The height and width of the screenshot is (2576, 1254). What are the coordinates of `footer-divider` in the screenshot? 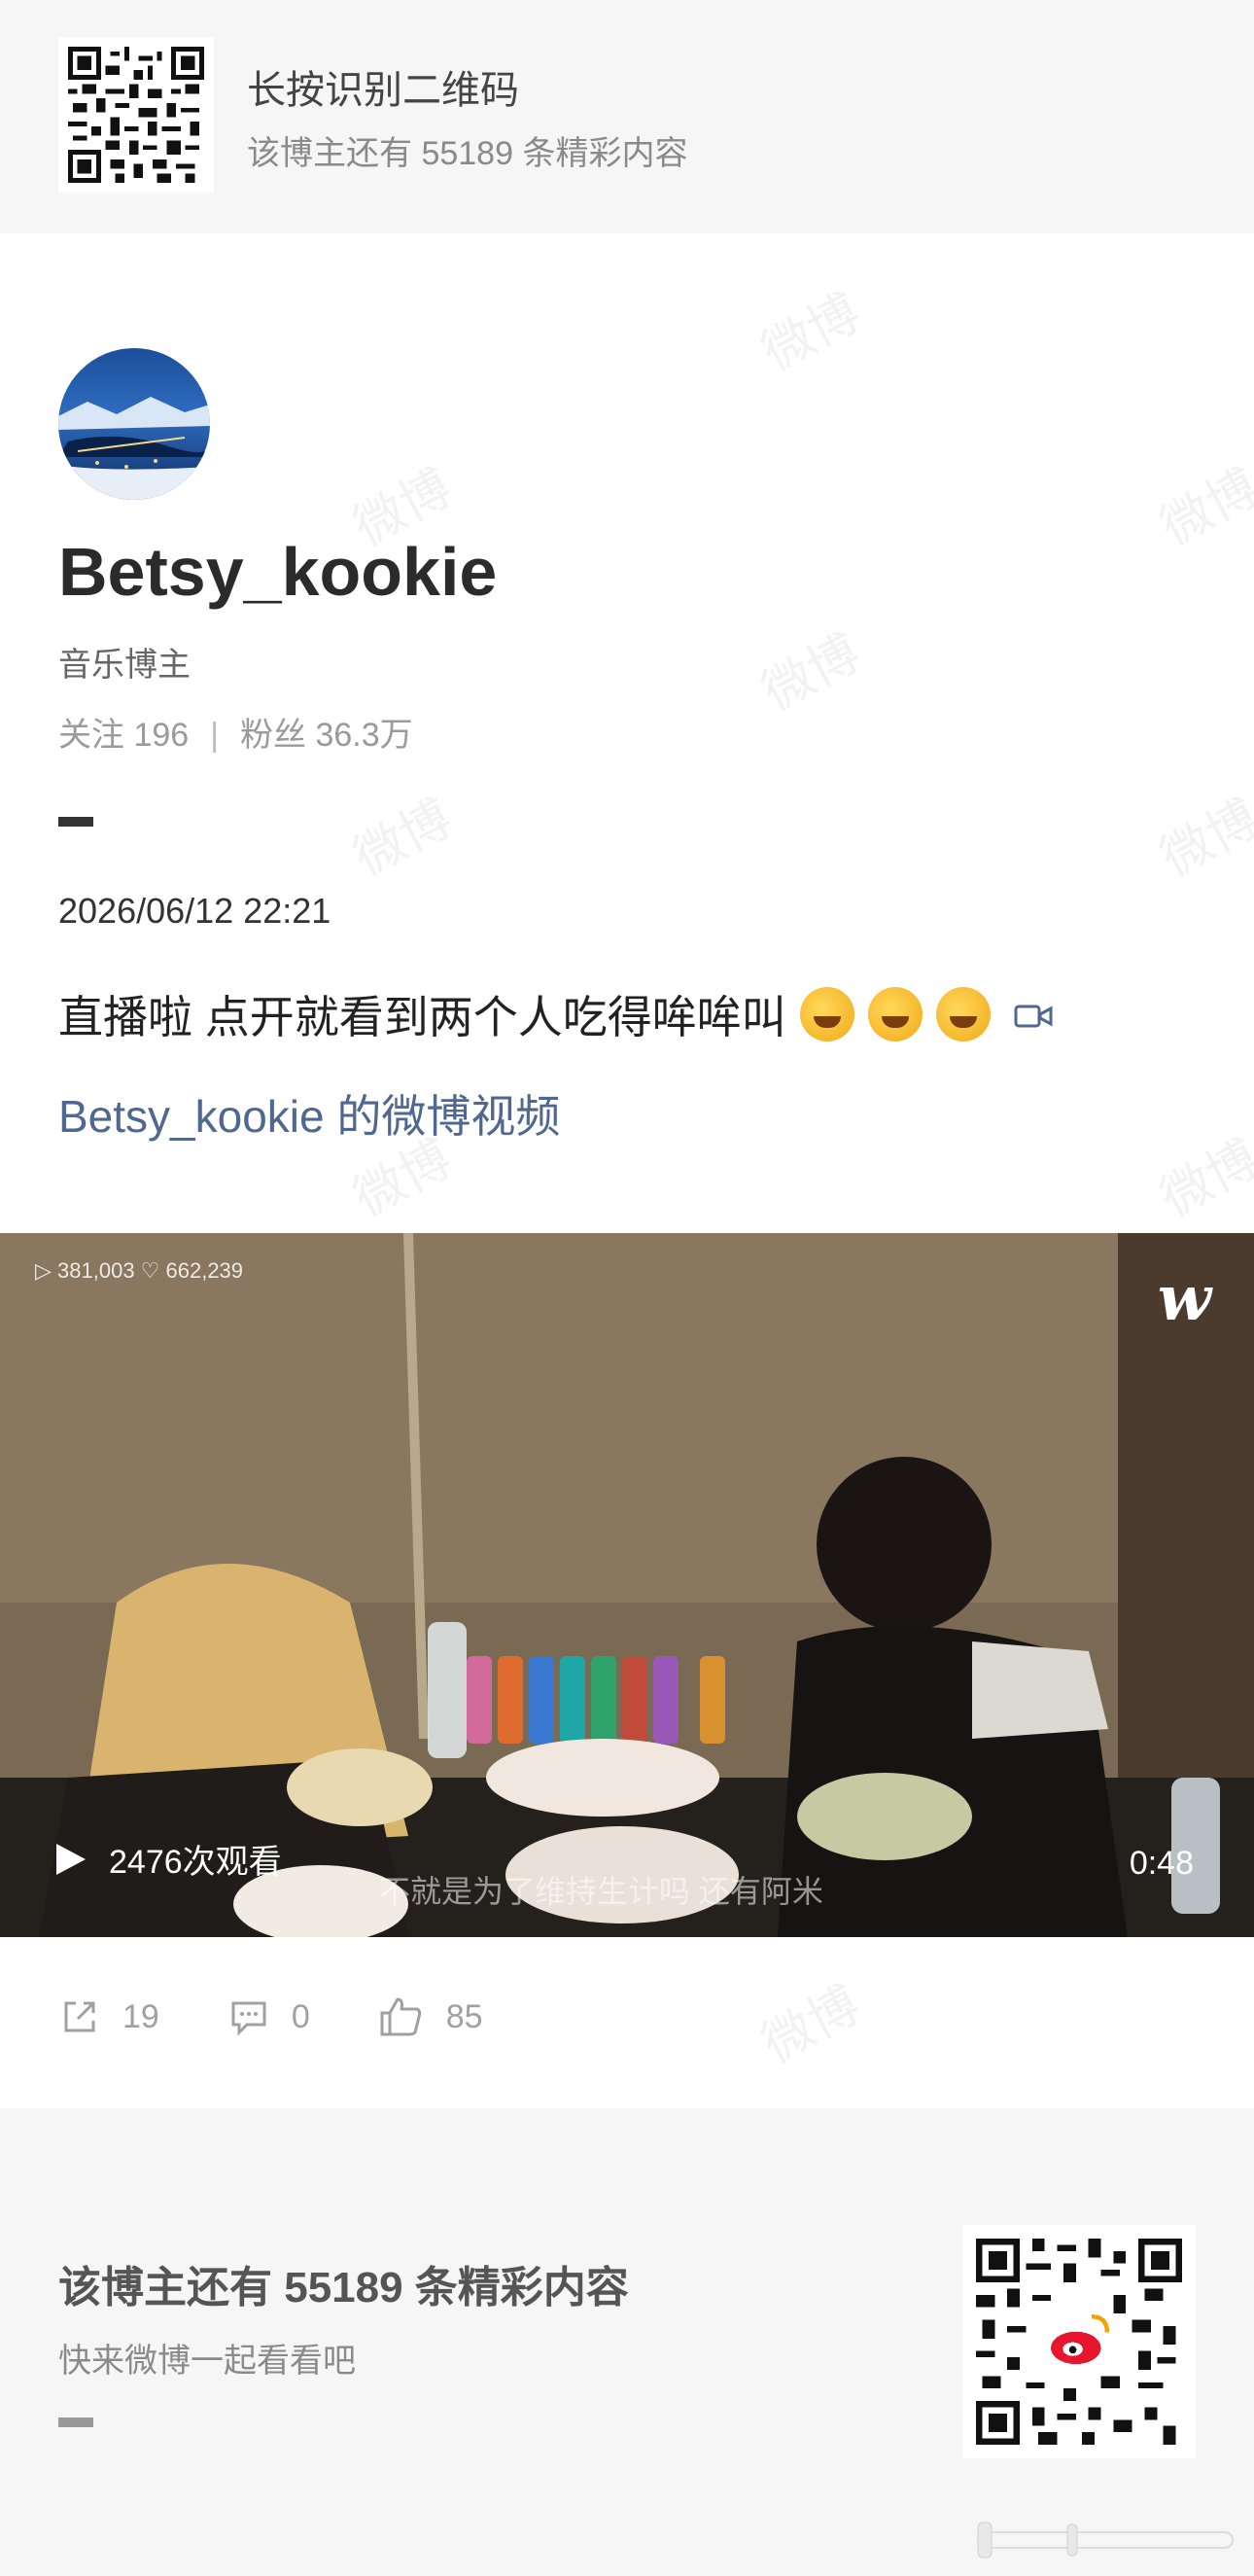 It's located at (75, 2422).